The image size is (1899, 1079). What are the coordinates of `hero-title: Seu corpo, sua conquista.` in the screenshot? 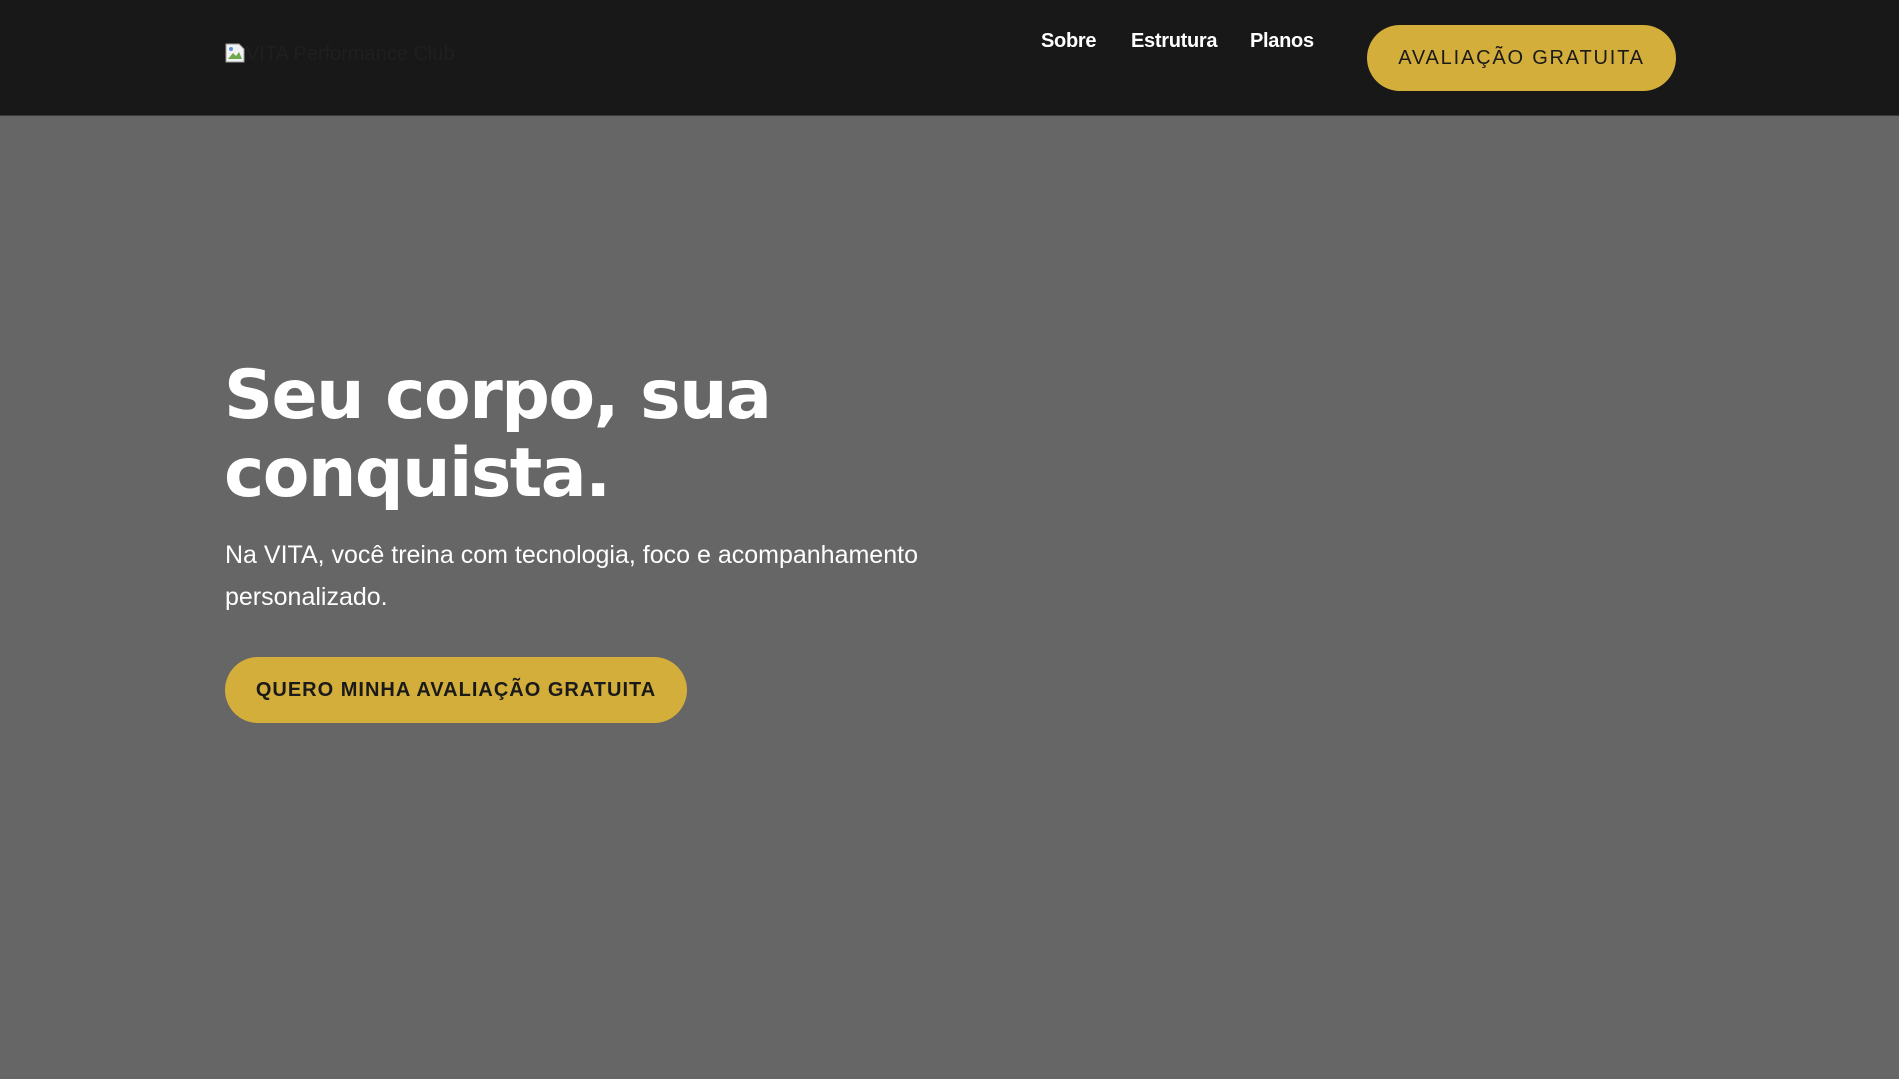 It's located at (544, 435).